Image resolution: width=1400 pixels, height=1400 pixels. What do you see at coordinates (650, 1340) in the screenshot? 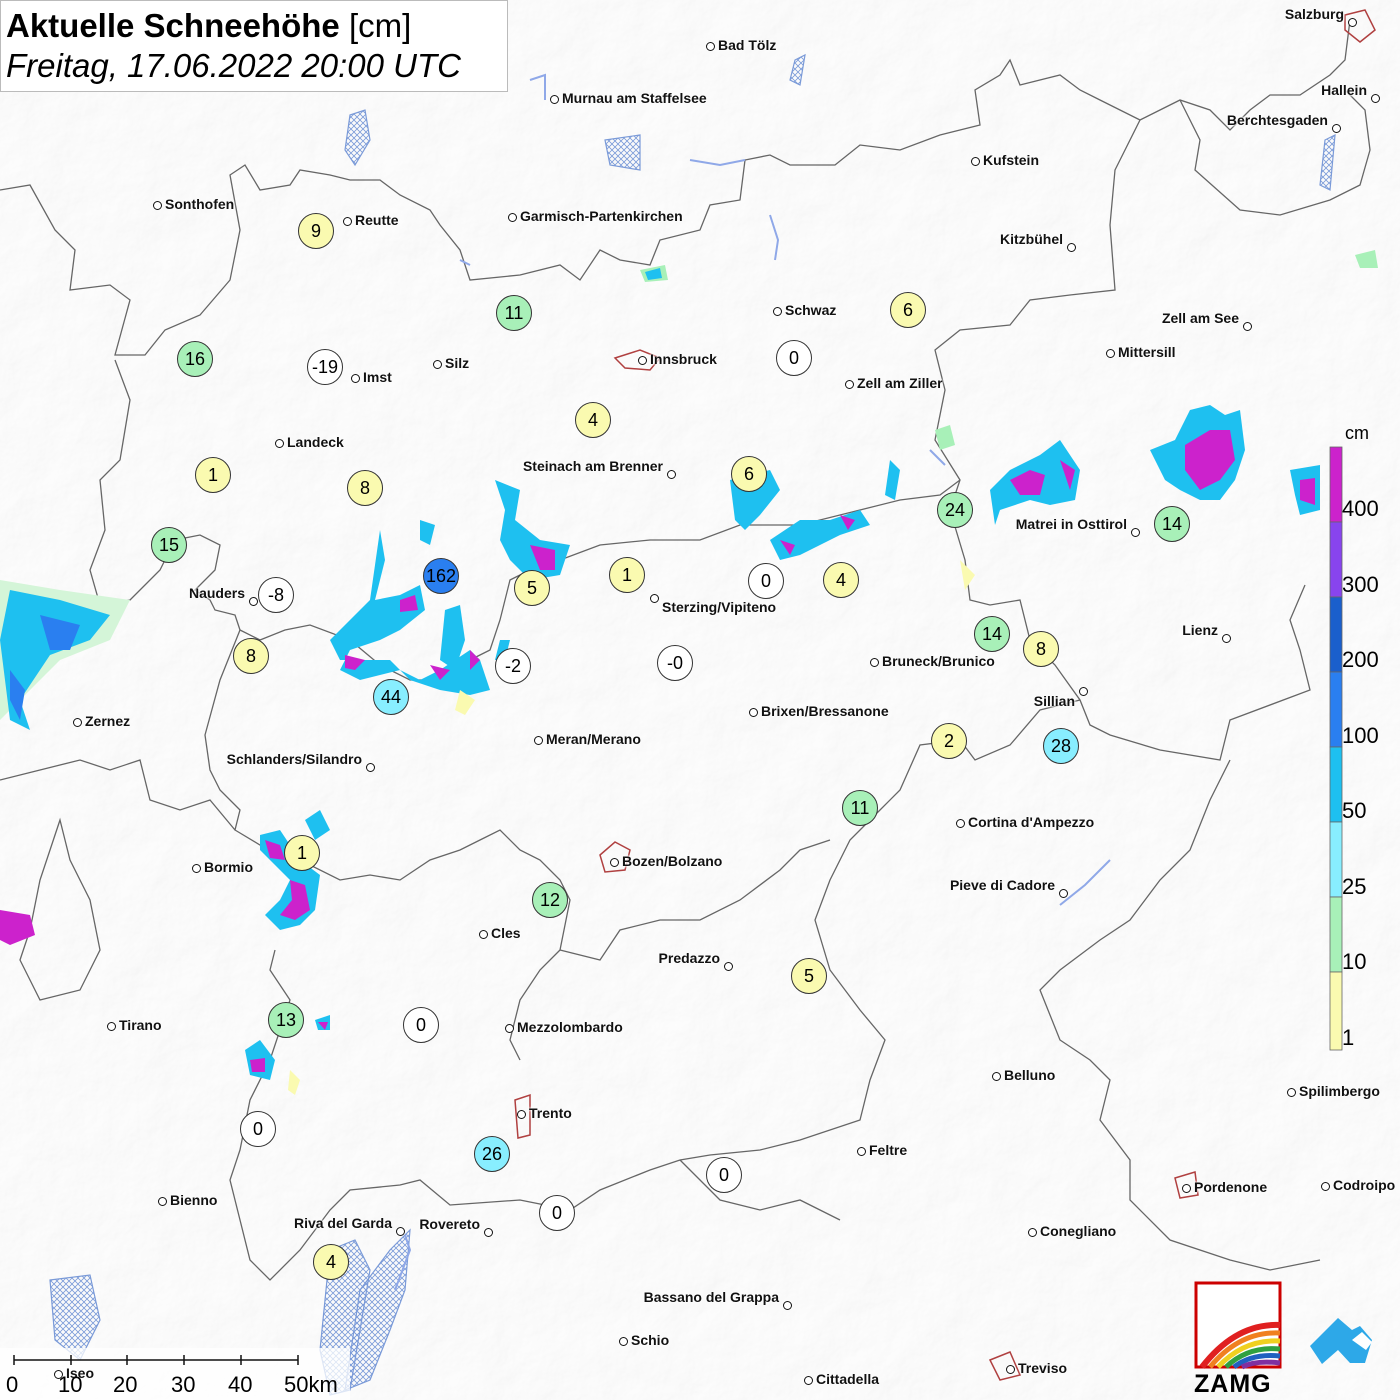
I see `city-label: Schio` at bounding box center [650, 1340].